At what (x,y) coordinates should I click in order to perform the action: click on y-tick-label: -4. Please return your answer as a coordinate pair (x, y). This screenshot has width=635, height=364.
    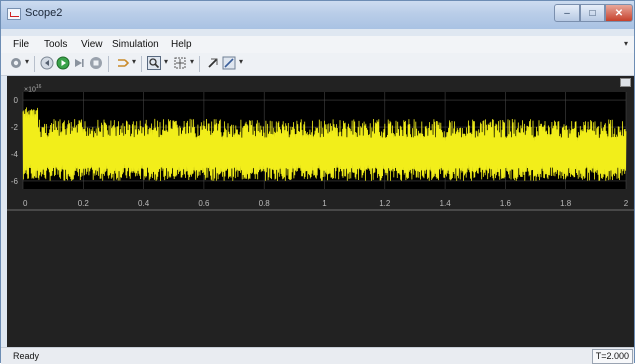
    Looking at the image, I should click on (15, 154).